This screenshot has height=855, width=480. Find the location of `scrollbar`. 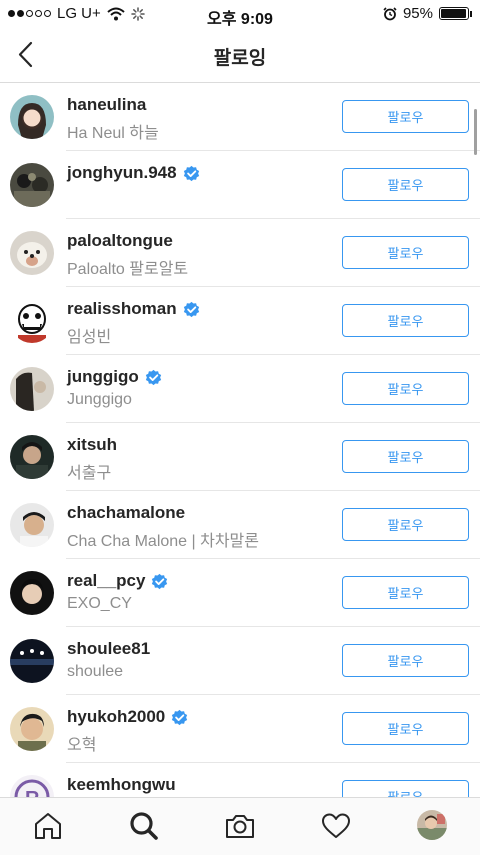

scrollbar is located at coordinates (475, 132).